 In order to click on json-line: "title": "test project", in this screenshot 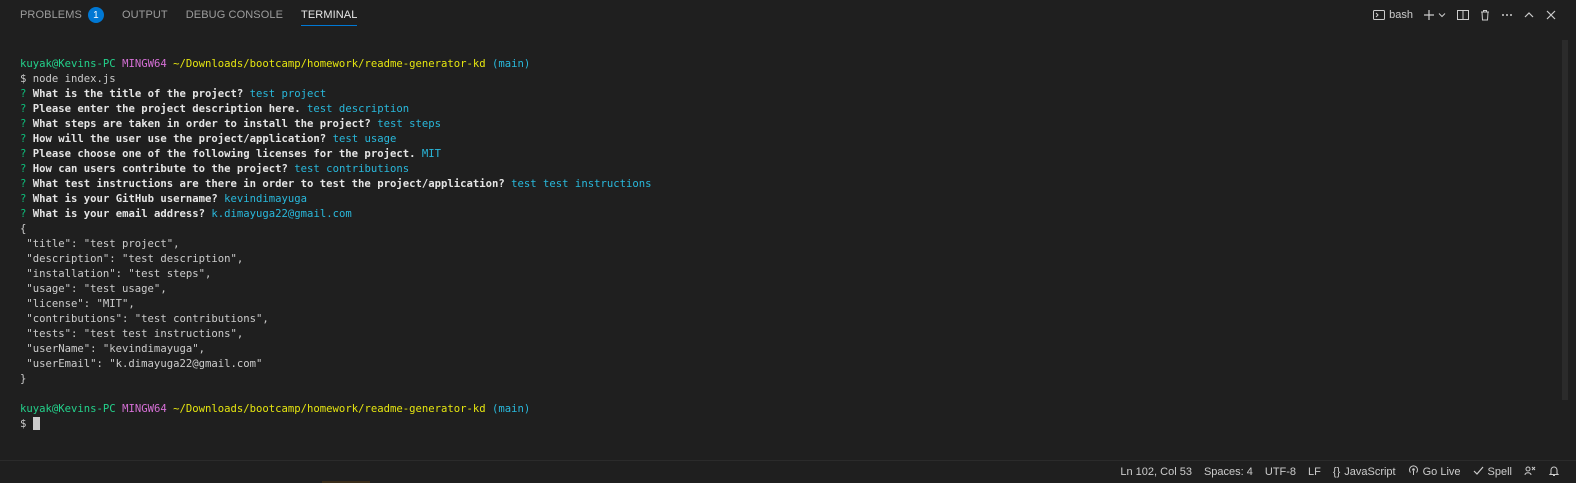, I will do `click(100, 244)`.